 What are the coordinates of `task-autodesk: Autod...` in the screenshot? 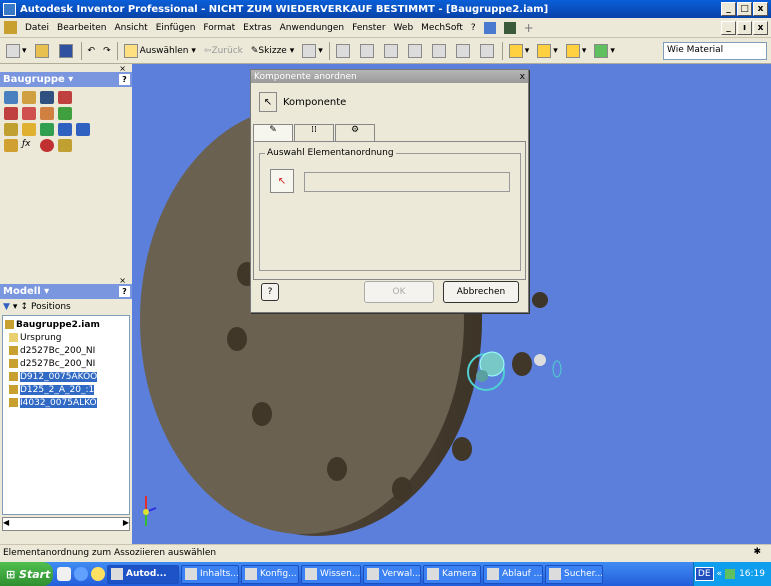 It's located at (143, 574).